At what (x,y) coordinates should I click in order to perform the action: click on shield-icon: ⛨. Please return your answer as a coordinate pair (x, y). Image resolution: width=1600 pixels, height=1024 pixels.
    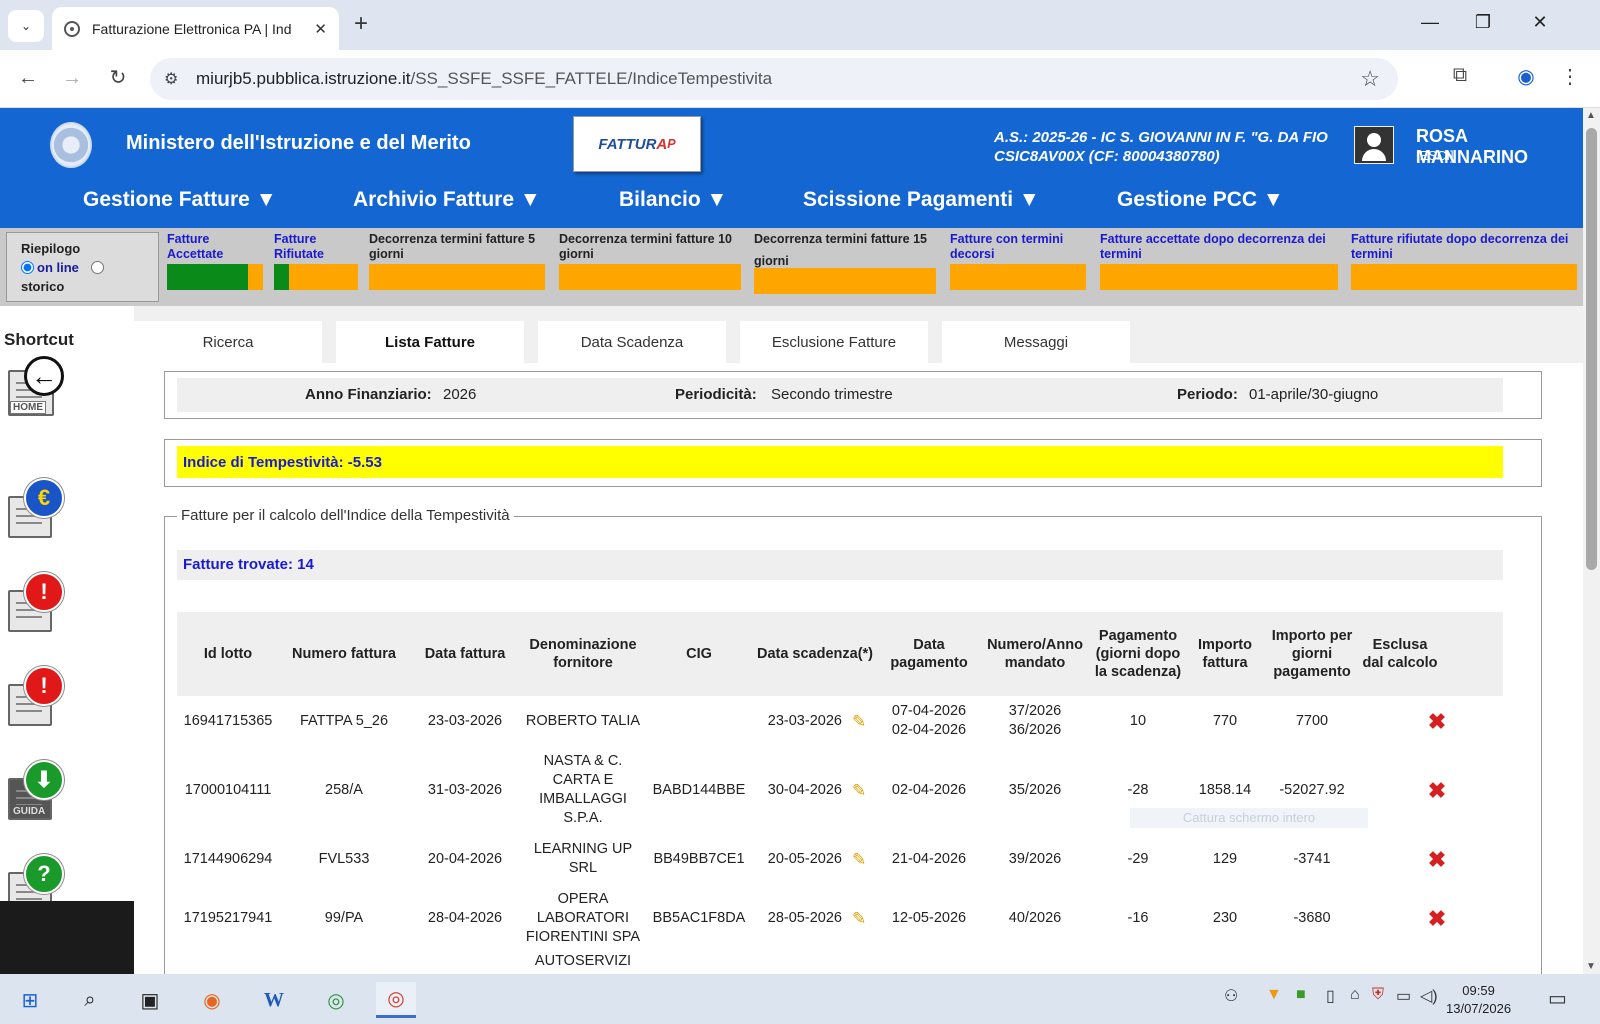
    Looking at the image, I should click on (1378, 995).